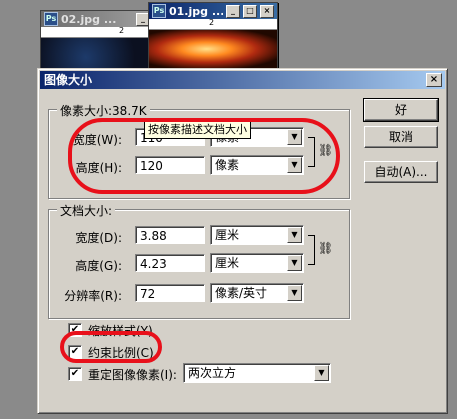 Image resolution: width=457 pixels, height=419 pixels. Describe the element at coordinates (311, 250) in the screenshot. I see `link-bracket` at that location.